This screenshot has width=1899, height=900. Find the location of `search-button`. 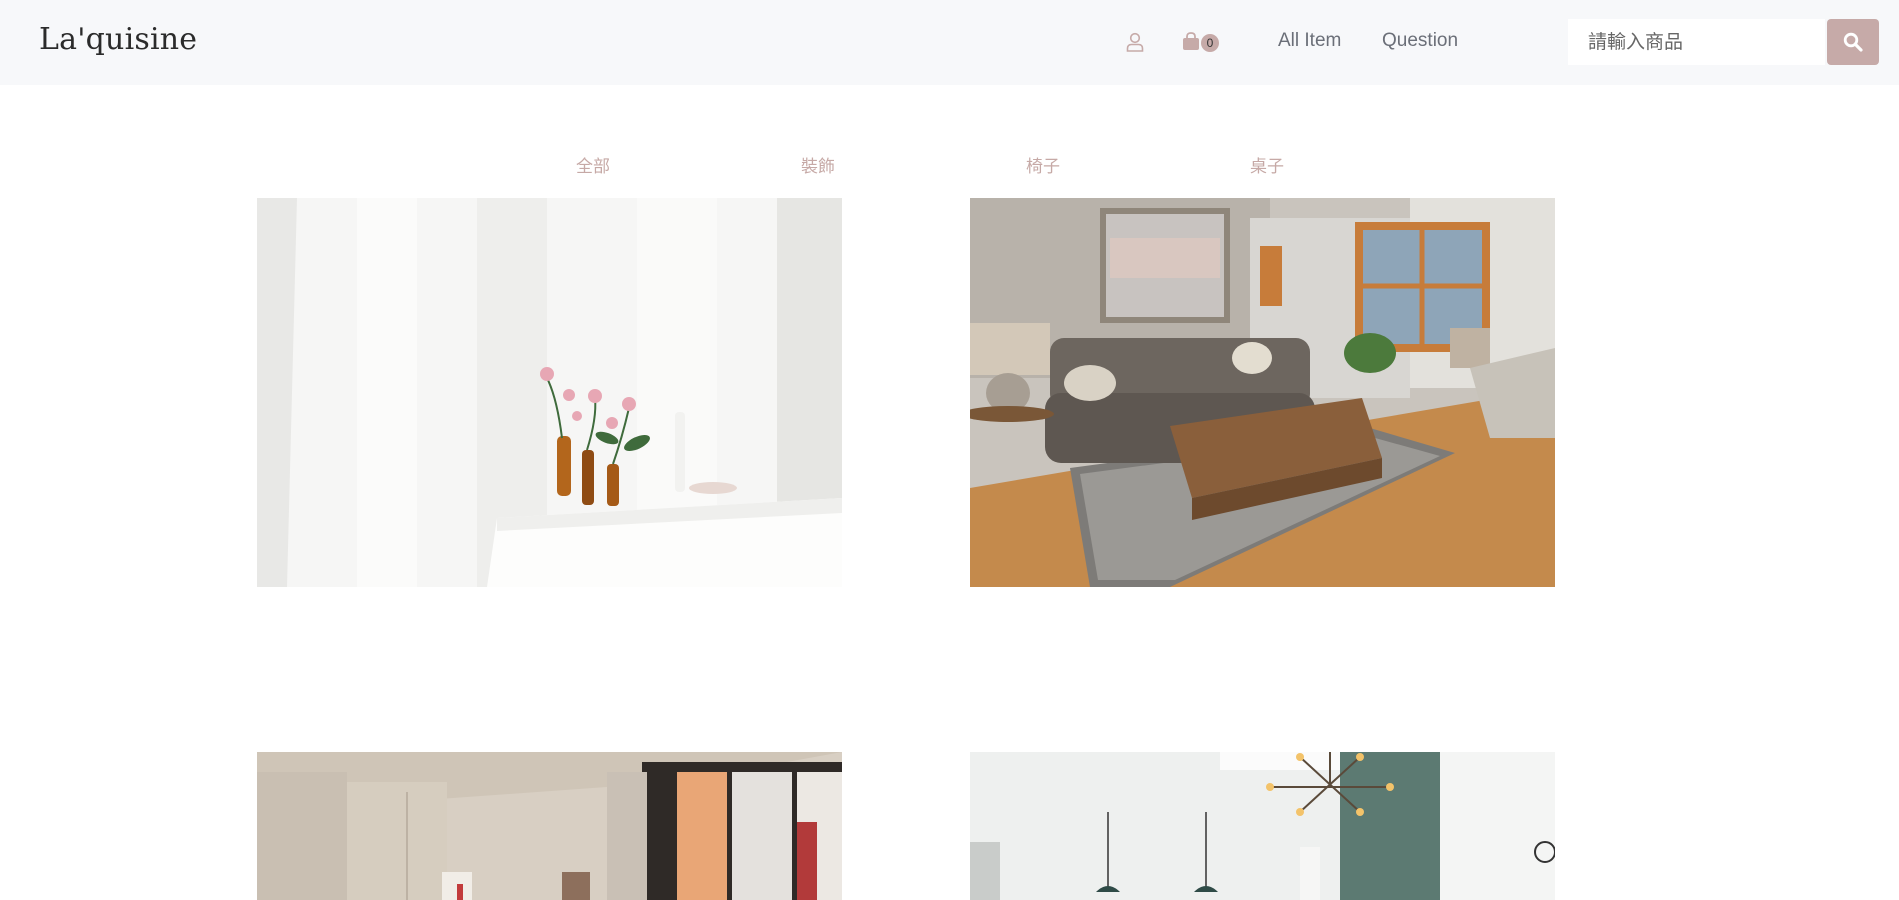

search-button is located at coordinates (1853, 42).